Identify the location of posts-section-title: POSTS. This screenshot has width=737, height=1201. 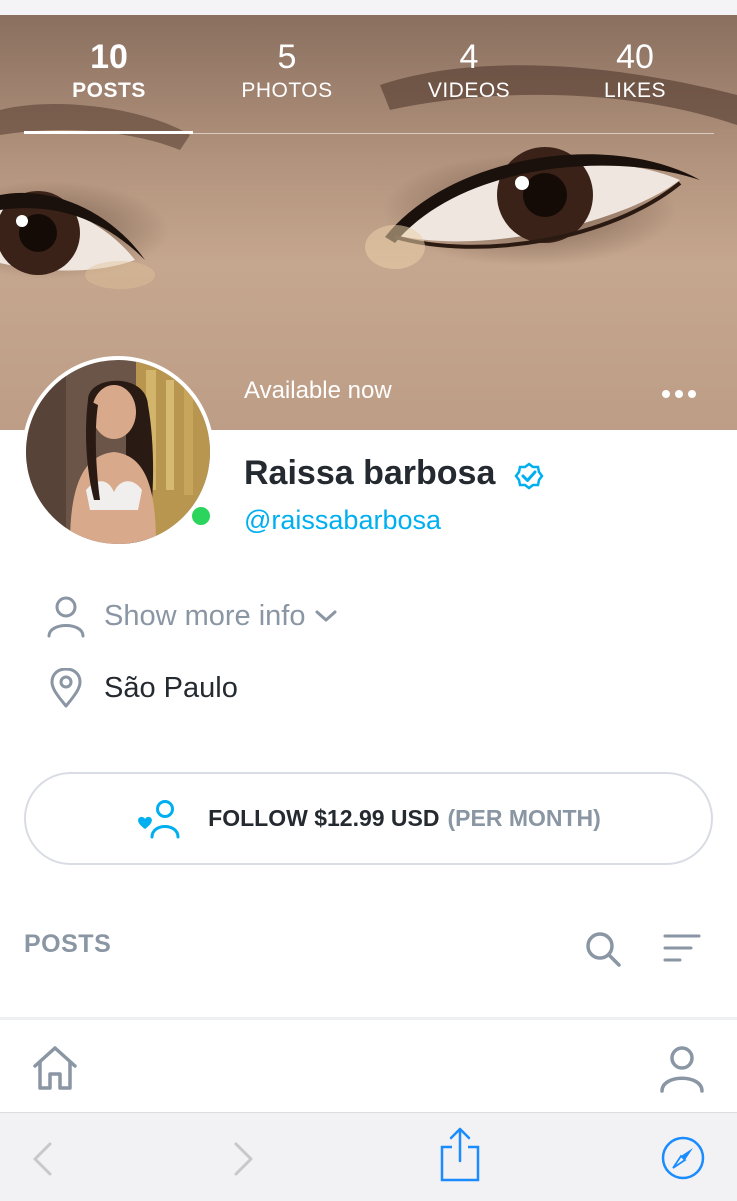
(68, 944).